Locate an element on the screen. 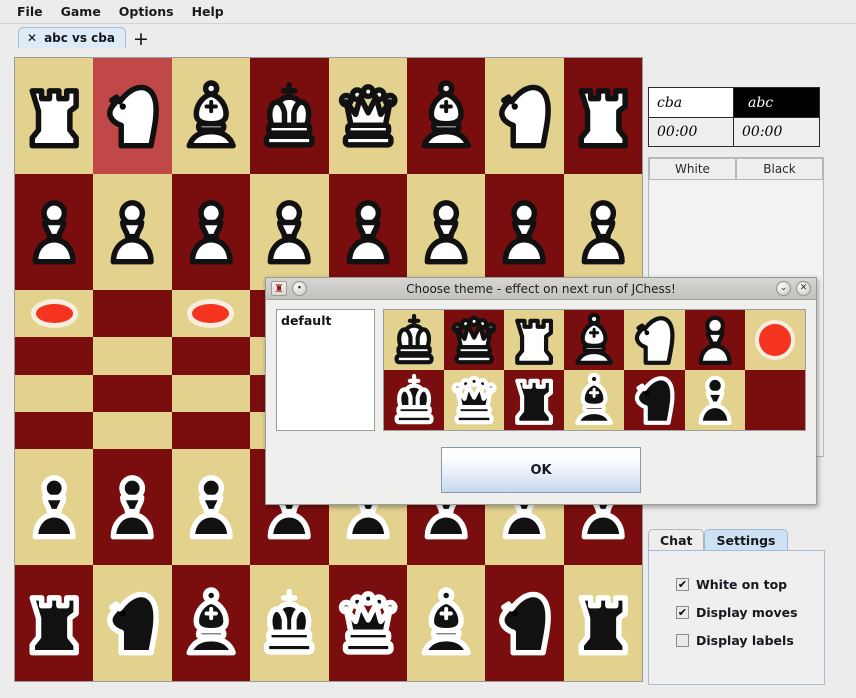 This screenshot has width=856, height=698. preview-white-pawn-icon is located at coordinates (714, 340).